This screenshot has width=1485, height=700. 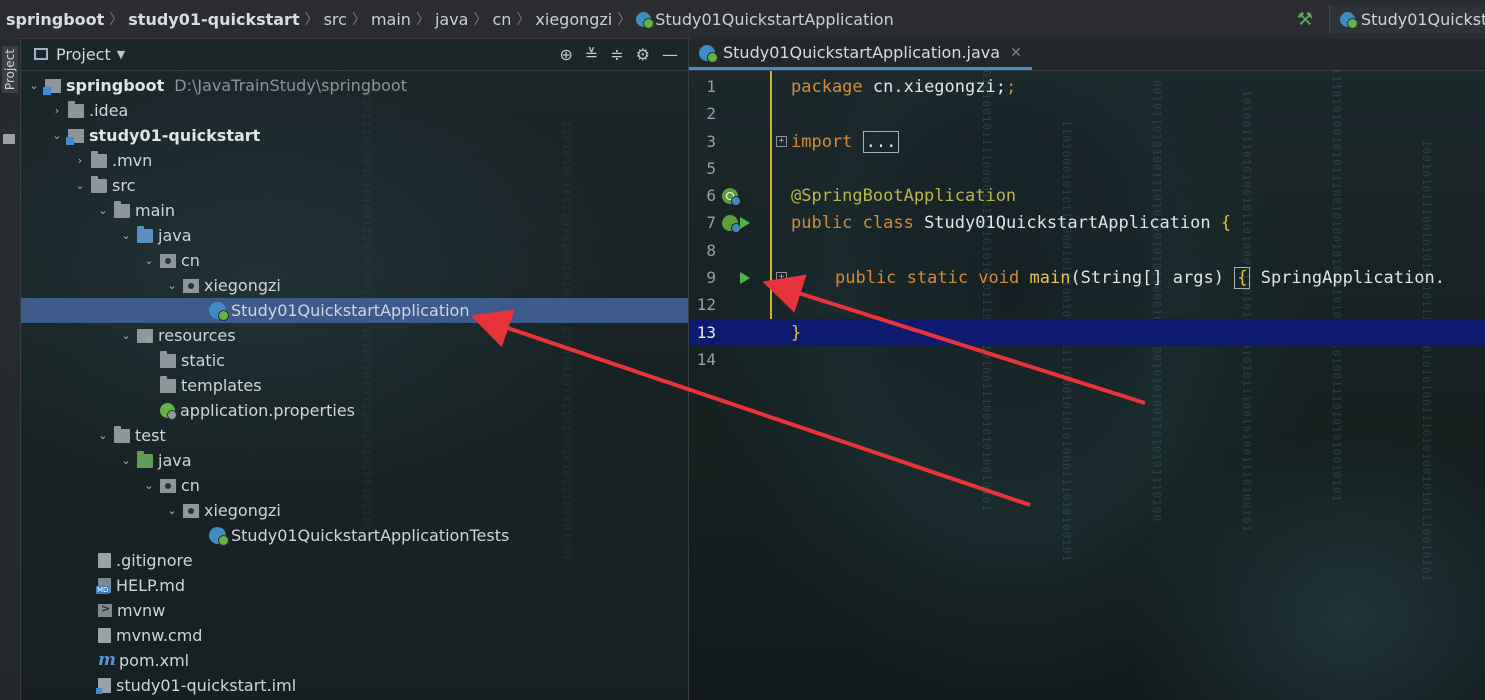 I want to click on current-code-line: 13 }, so click(x=1087, y=332).